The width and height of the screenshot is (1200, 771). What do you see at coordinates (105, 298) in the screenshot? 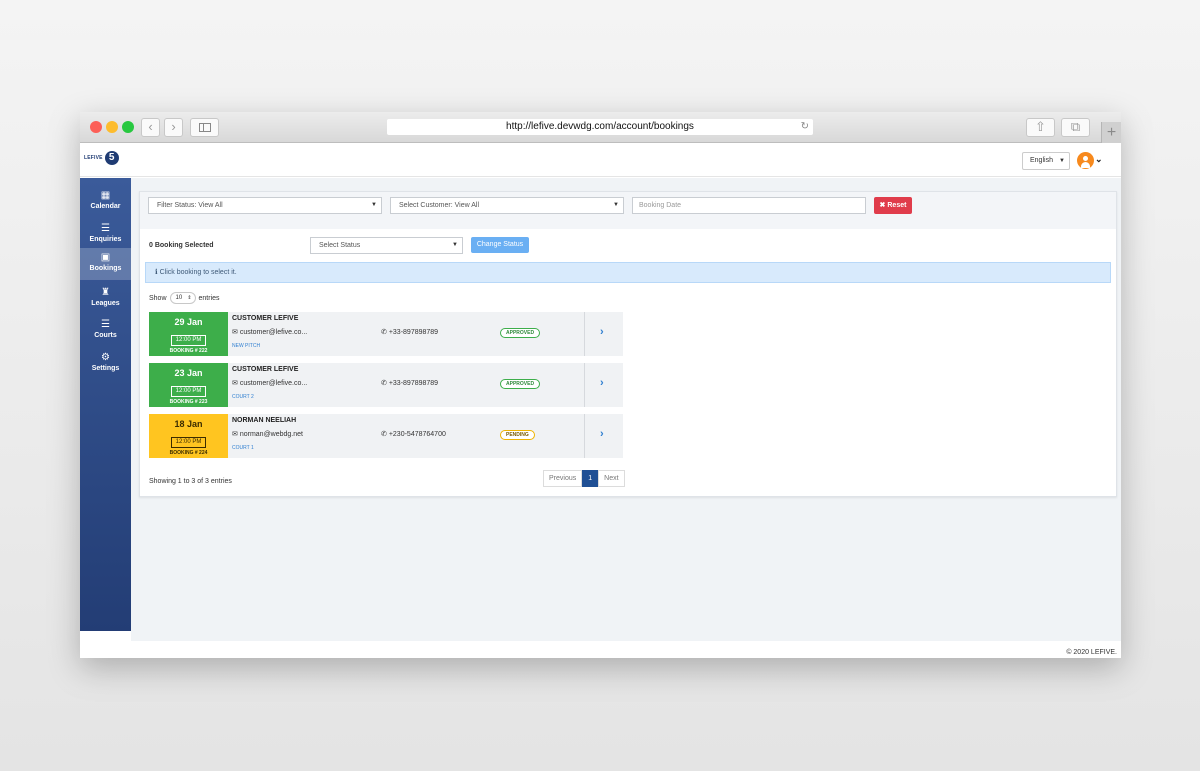
I see `sidebar-item-leagues: ♜ Leagues` at bounding box center [105, 298].